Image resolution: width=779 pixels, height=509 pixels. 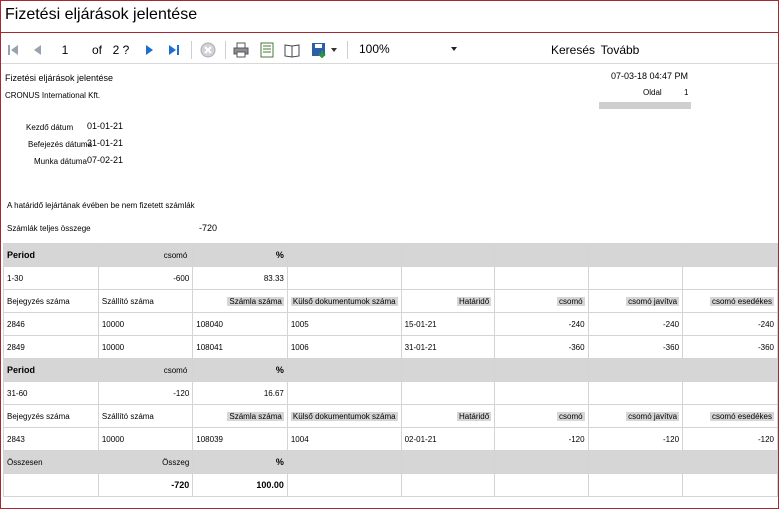 I want to click on amount-due-cell: -120, so click(x=730, y=439).